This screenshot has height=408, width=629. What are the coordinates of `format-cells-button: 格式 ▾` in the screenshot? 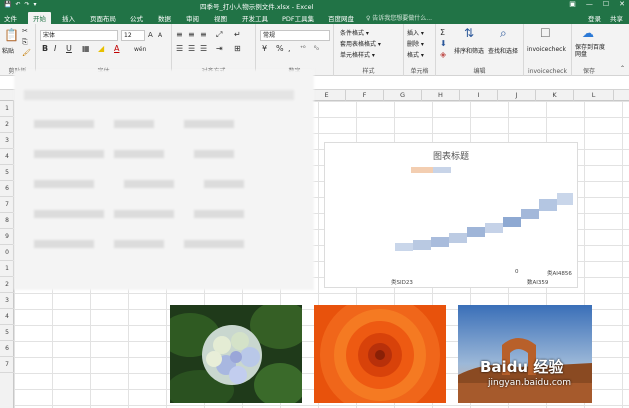 It's located at (415, 54).